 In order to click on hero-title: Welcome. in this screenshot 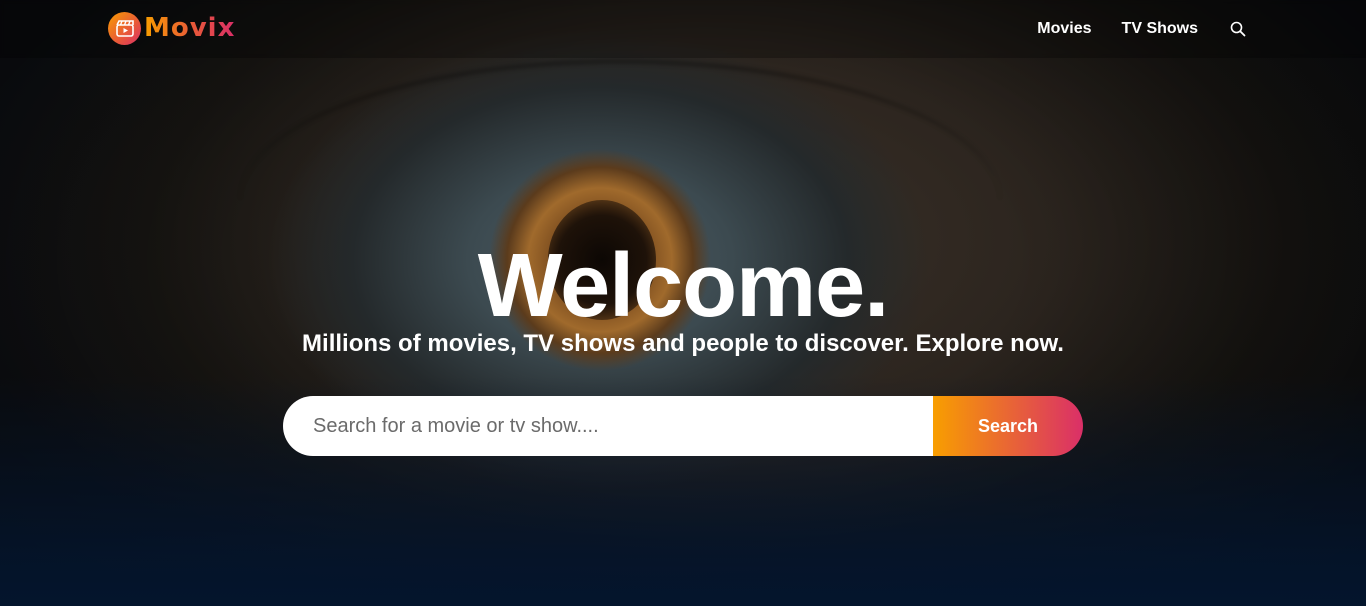, I will do `click(683, 286)`.